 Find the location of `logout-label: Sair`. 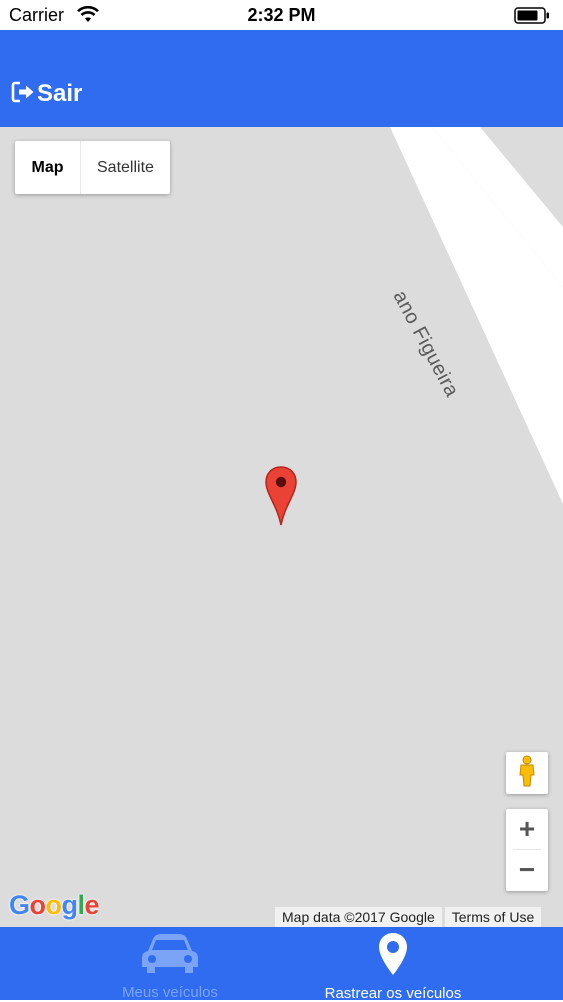

logout-label: Sair is located at coordinates (60, 93).